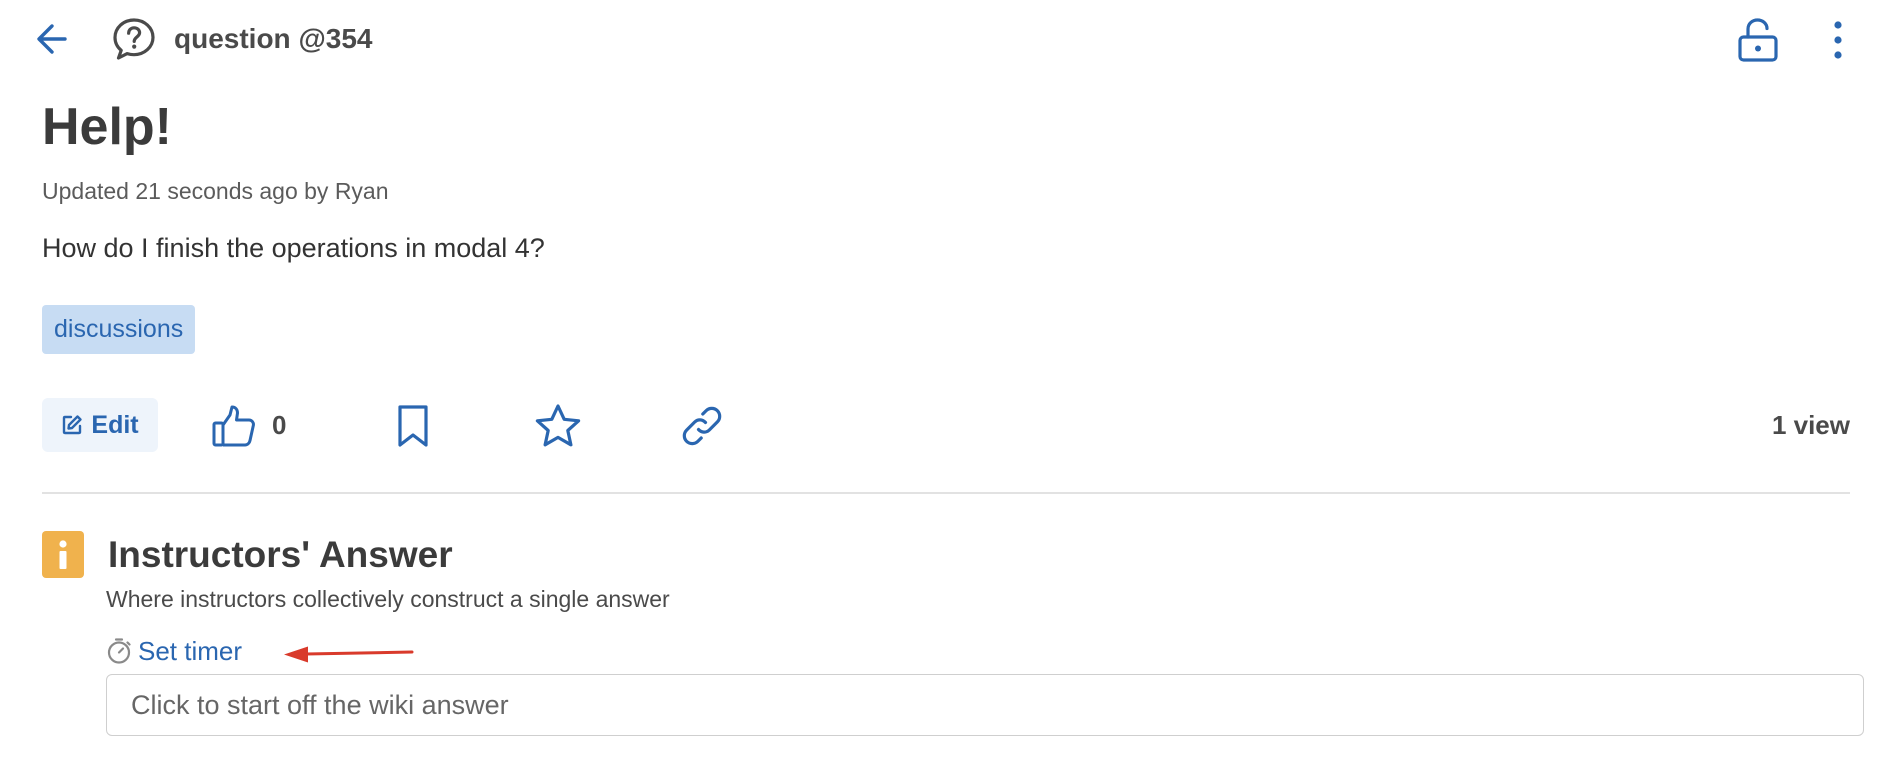 The width and height of the screenshot is (1880, 770). I want to click on like-button, so click(234, 426).